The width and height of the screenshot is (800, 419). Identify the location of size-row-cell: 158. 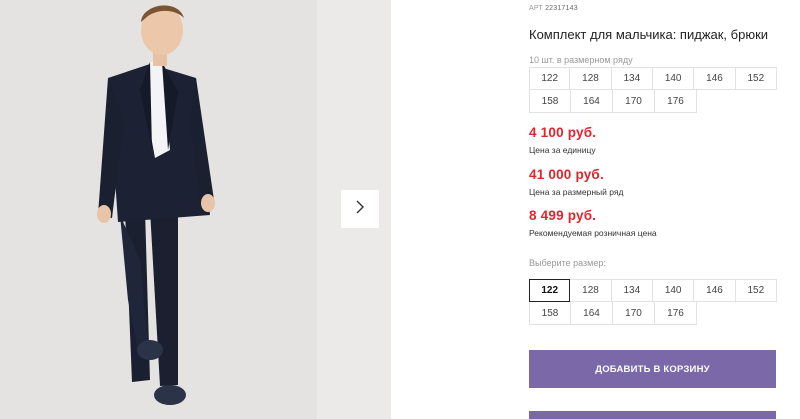
(550, 101).